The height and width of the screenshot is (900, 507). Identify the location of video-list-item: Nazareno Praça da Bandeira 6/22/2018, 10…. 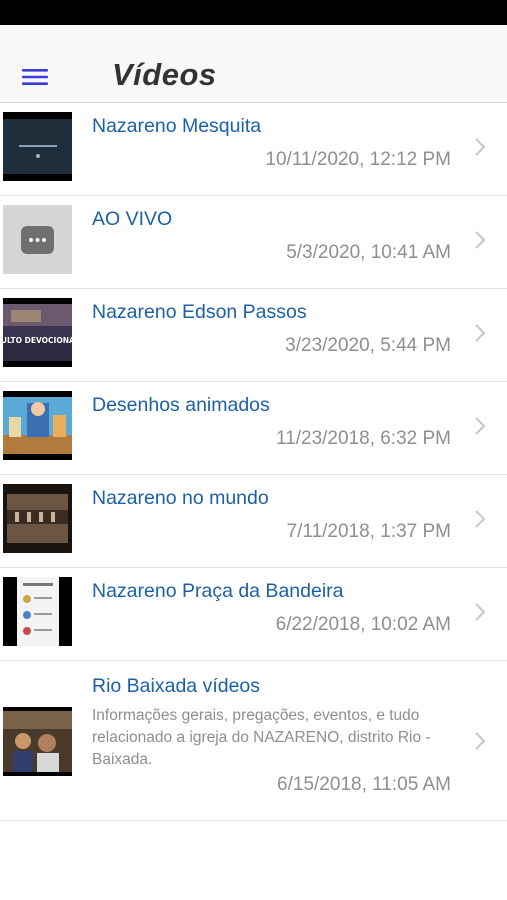
(253, 614).